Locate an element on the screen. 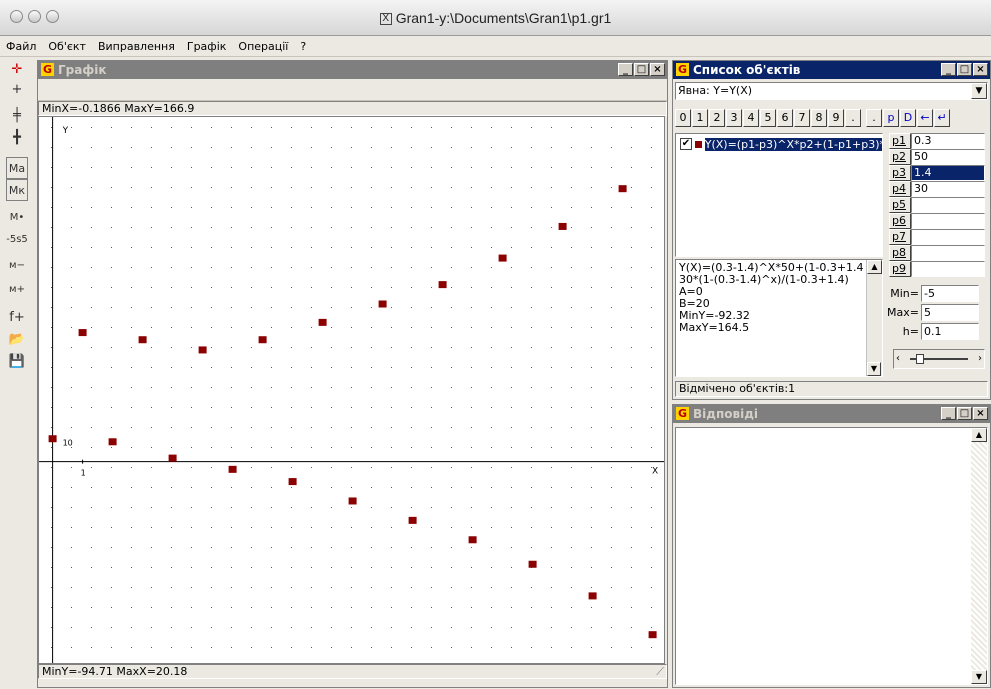 Image resolution: width=991 pixels, height=689 pixels. info-scrollbar: ▲ ▼ is located at coordinates (874, 318).